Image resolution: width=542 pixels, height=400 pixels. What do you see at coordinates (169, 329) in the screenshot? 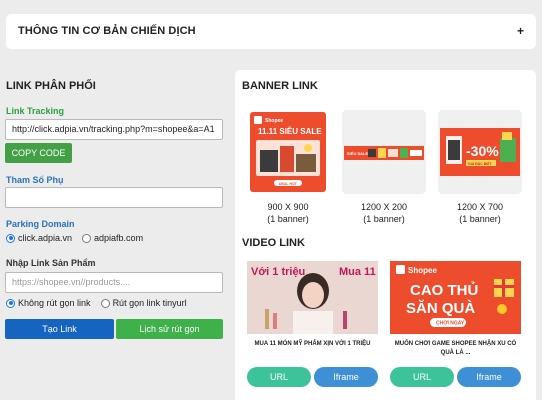
I see `shorten-history-button: Lịch sử rút gọn` at bounding box center [169, 329].